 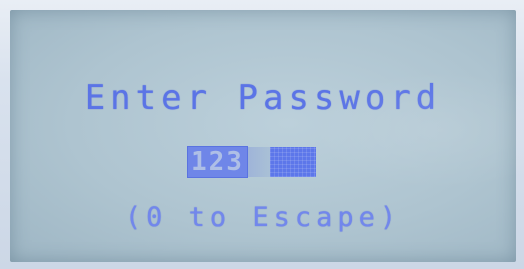 I want to click on password-gap, so click(x=258, y=162).